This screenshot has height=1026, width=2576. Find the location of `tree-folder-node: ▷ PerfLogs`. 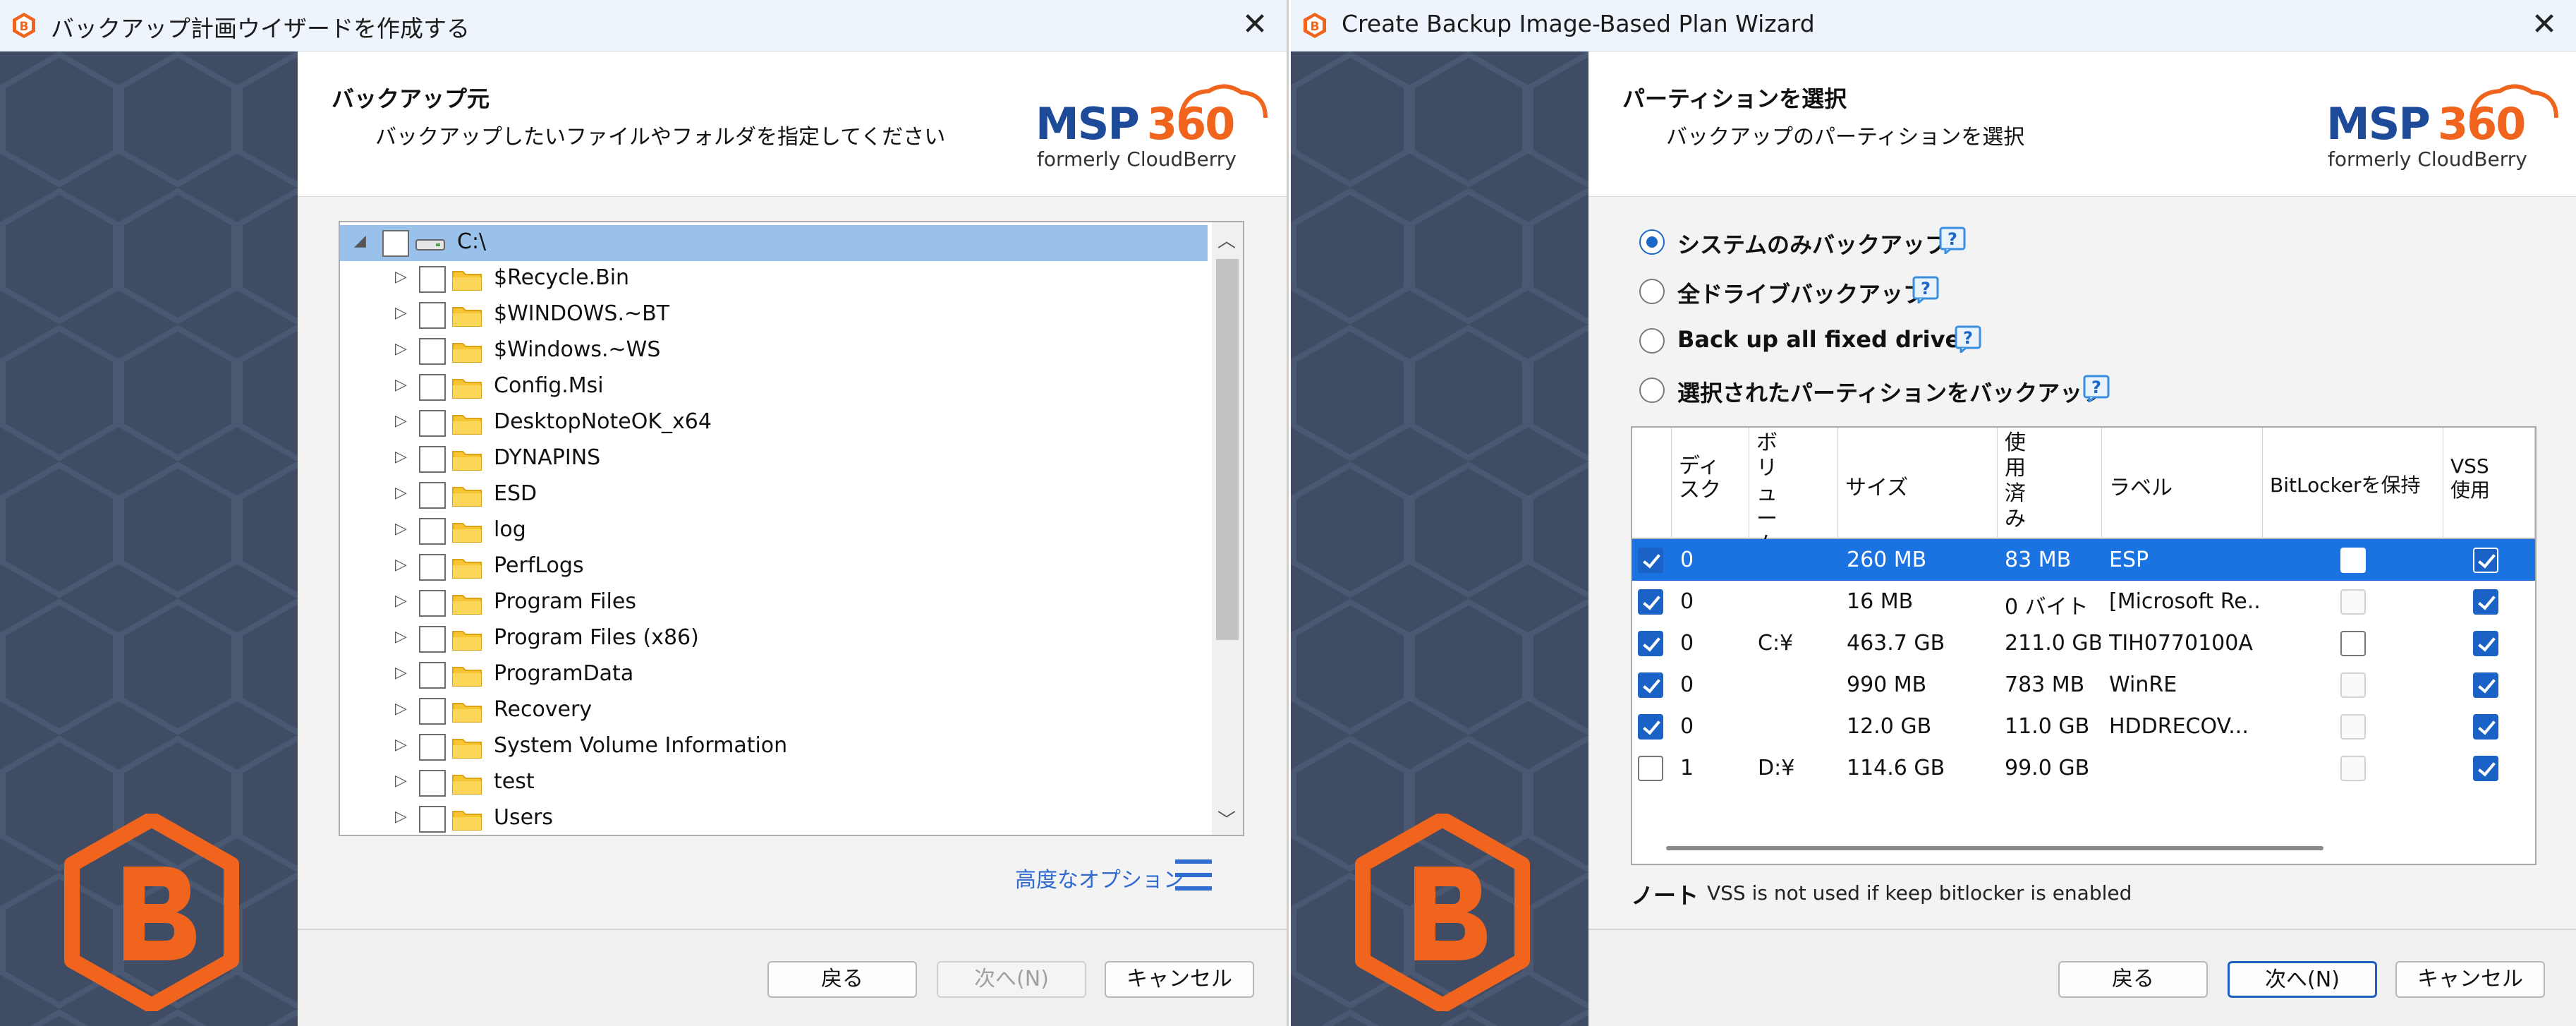

tree-folder-node: ▷ PerfLogs is located at coordinates (774, 567).